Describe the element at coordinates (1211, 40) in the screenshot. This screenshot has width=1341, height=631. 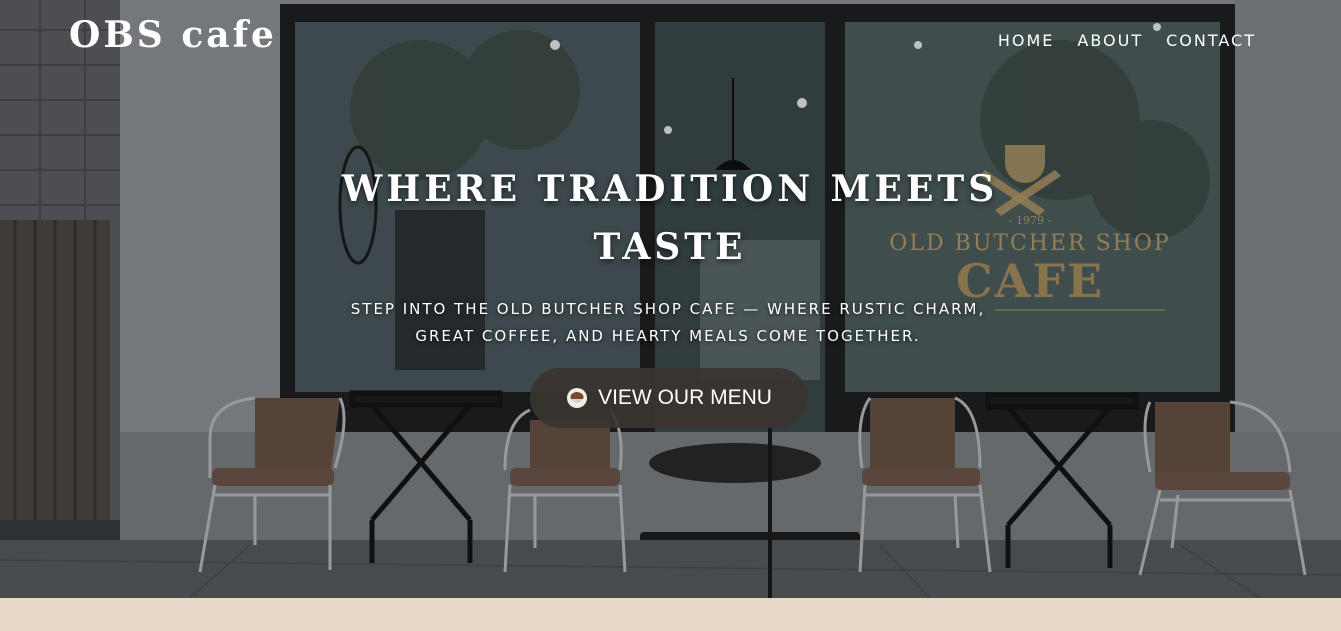
I see `nav-link-contact: CONTACT` at that location.